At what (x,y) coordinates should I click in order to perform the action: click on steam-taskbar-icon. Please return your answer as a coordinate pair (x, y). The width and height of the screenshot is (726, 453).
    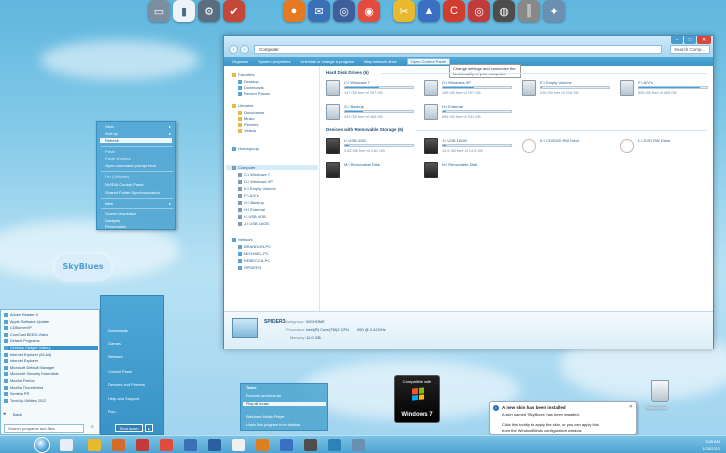
    Looking at the image, I should click on (214, 445).